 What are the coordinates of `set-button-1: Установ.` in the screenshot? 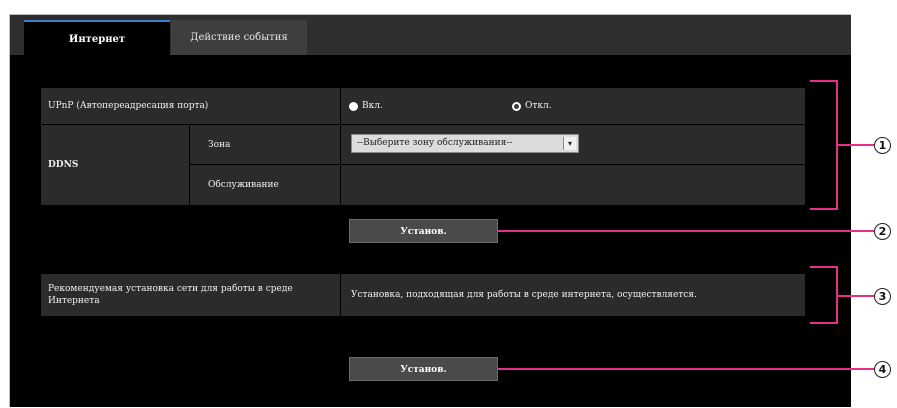 It's located at (423, 231).